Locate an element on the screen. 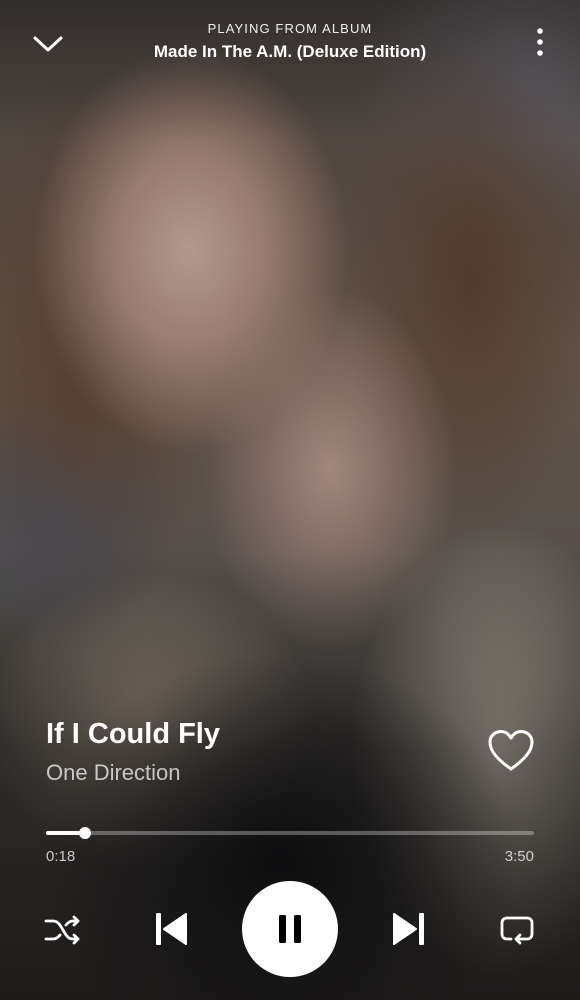 Image resolution: width=580 pixels, height=1000 pixels. repeat-button is located at coordinates (517, 930).